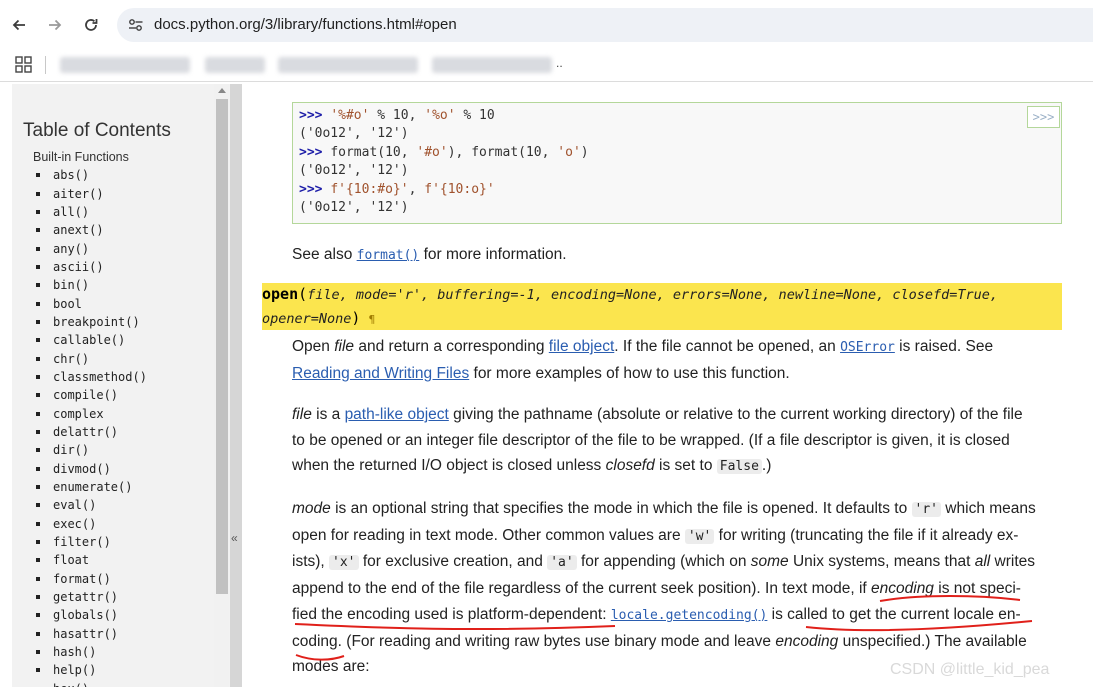 This screenshot has height=687, width=1093. I want to click on toc-item-label: enumerate(), so click(93, 487).